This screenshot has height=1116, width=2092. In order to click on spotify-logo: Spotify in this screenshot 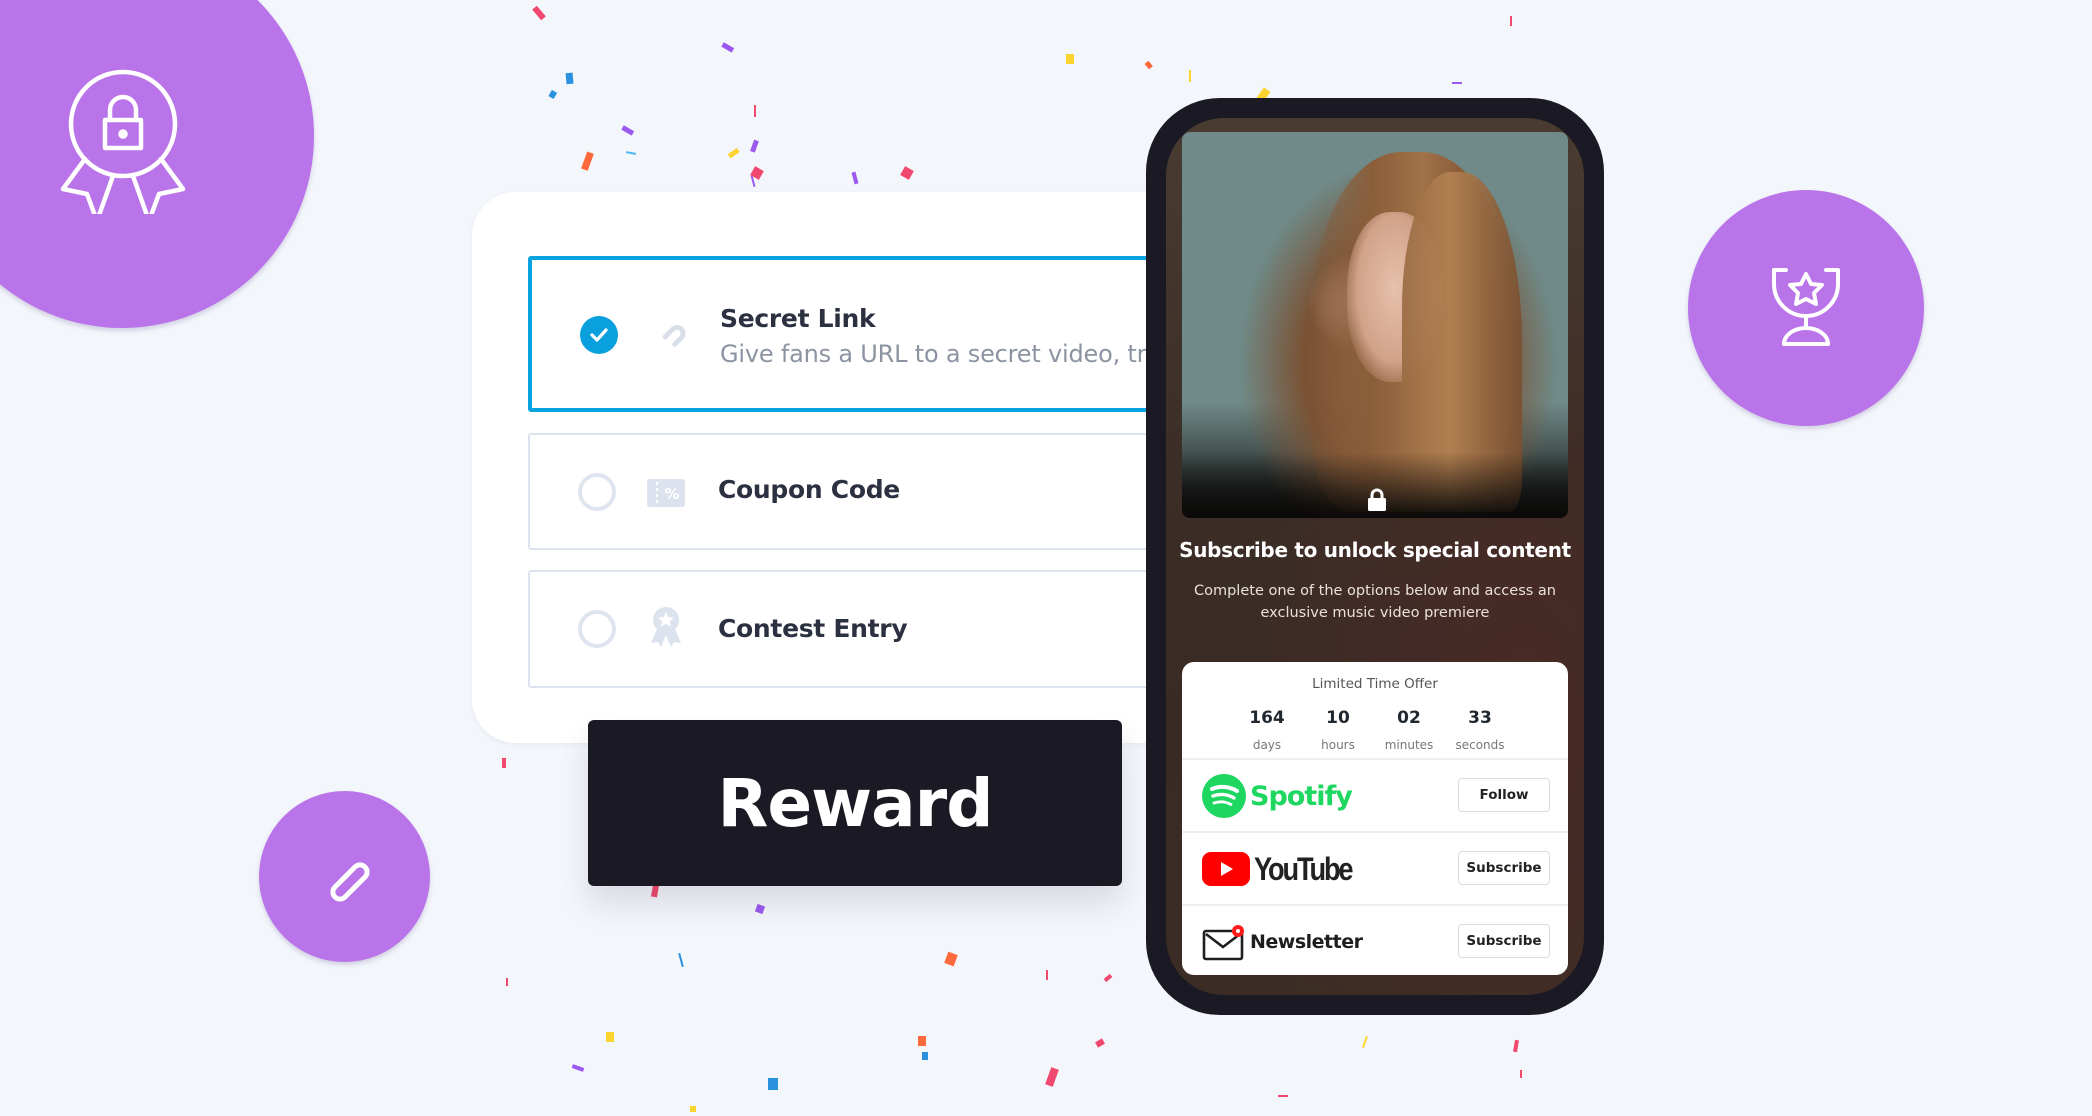, I will do `click(1277, 796)`.